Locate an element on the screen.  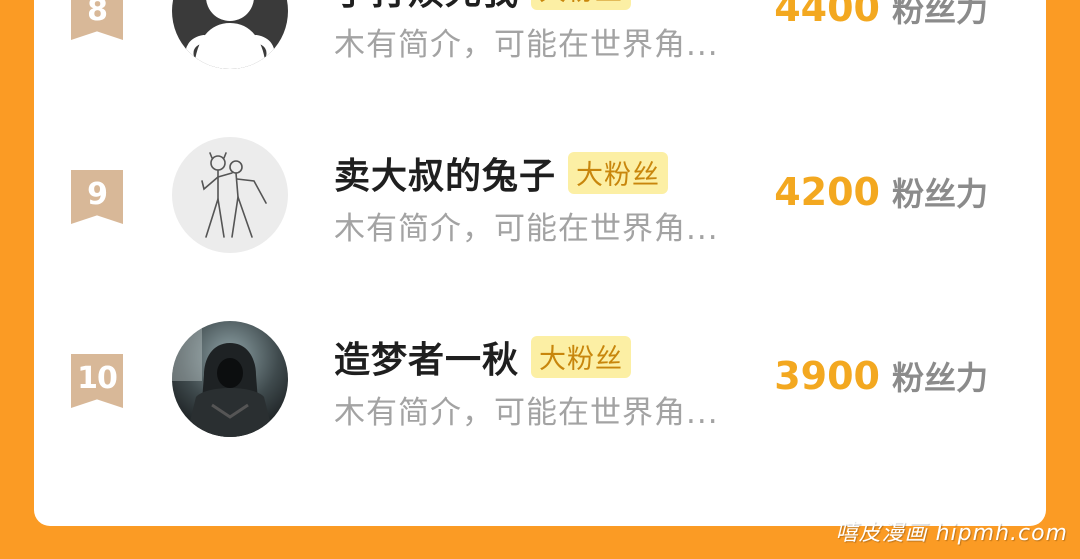
sketch-dancing-figures-avatar-icon is located at coordinates (230, 195).